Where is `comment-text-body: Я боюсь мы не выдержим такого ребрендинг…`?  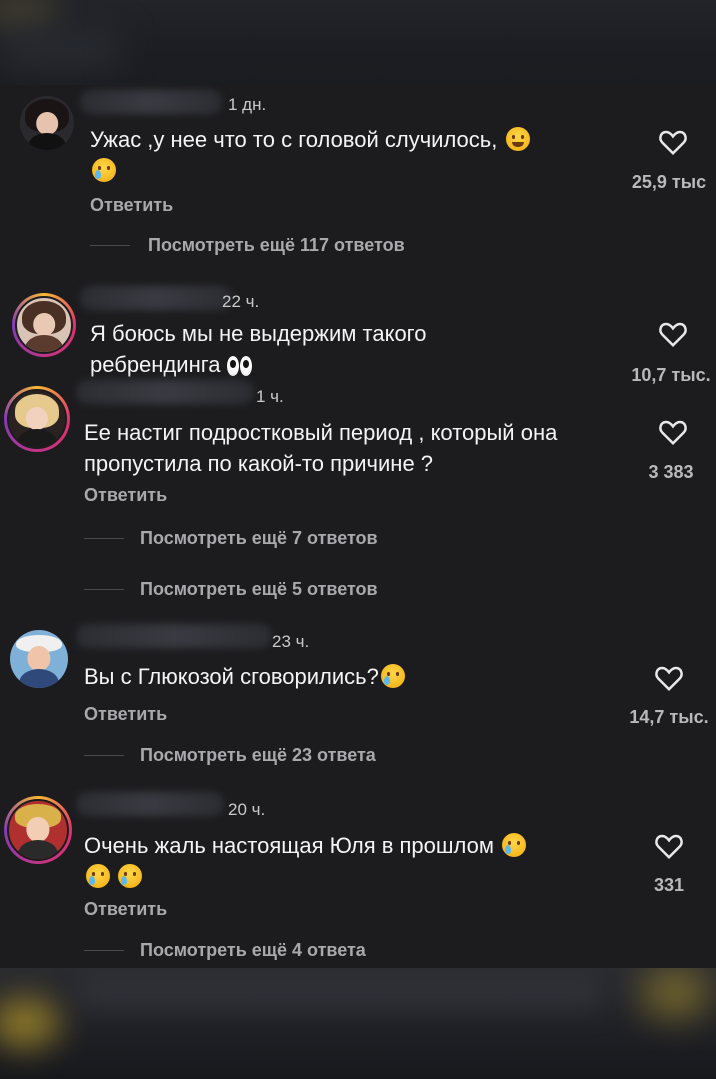
comment-text-body: Я боюсь мы не выдержим такого ребрендинг… is located at coordinates (258, 349).